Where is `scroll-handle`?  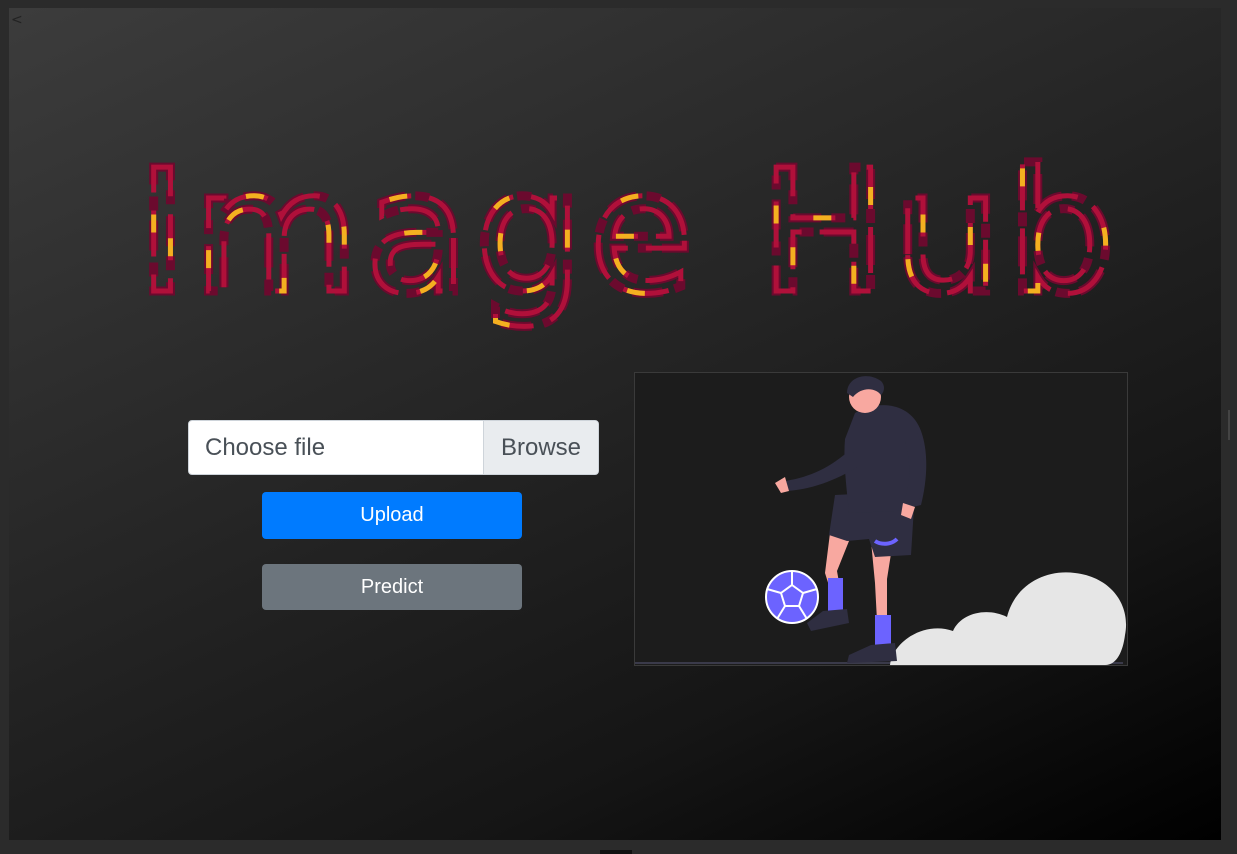 scroll-handle is located at coordinates (1232, 425).